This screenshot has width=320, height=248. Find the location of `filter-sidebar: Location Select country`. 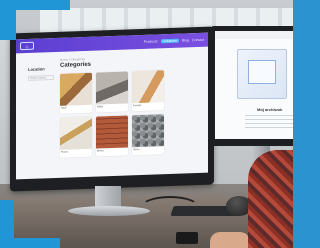

filter-sidebar: Location Select country is located at coordinates (42, 73).